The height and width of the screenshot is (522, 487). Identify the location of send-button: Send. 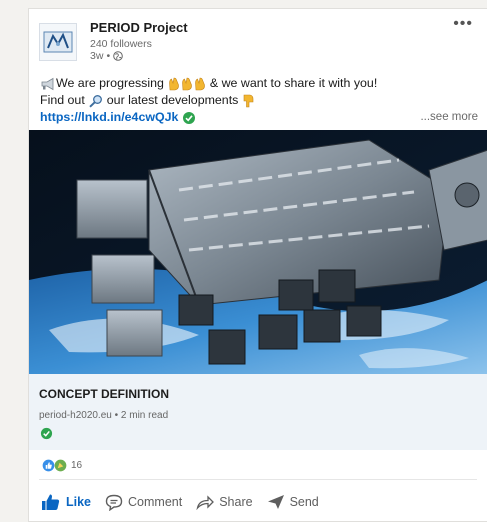
(293, 502).